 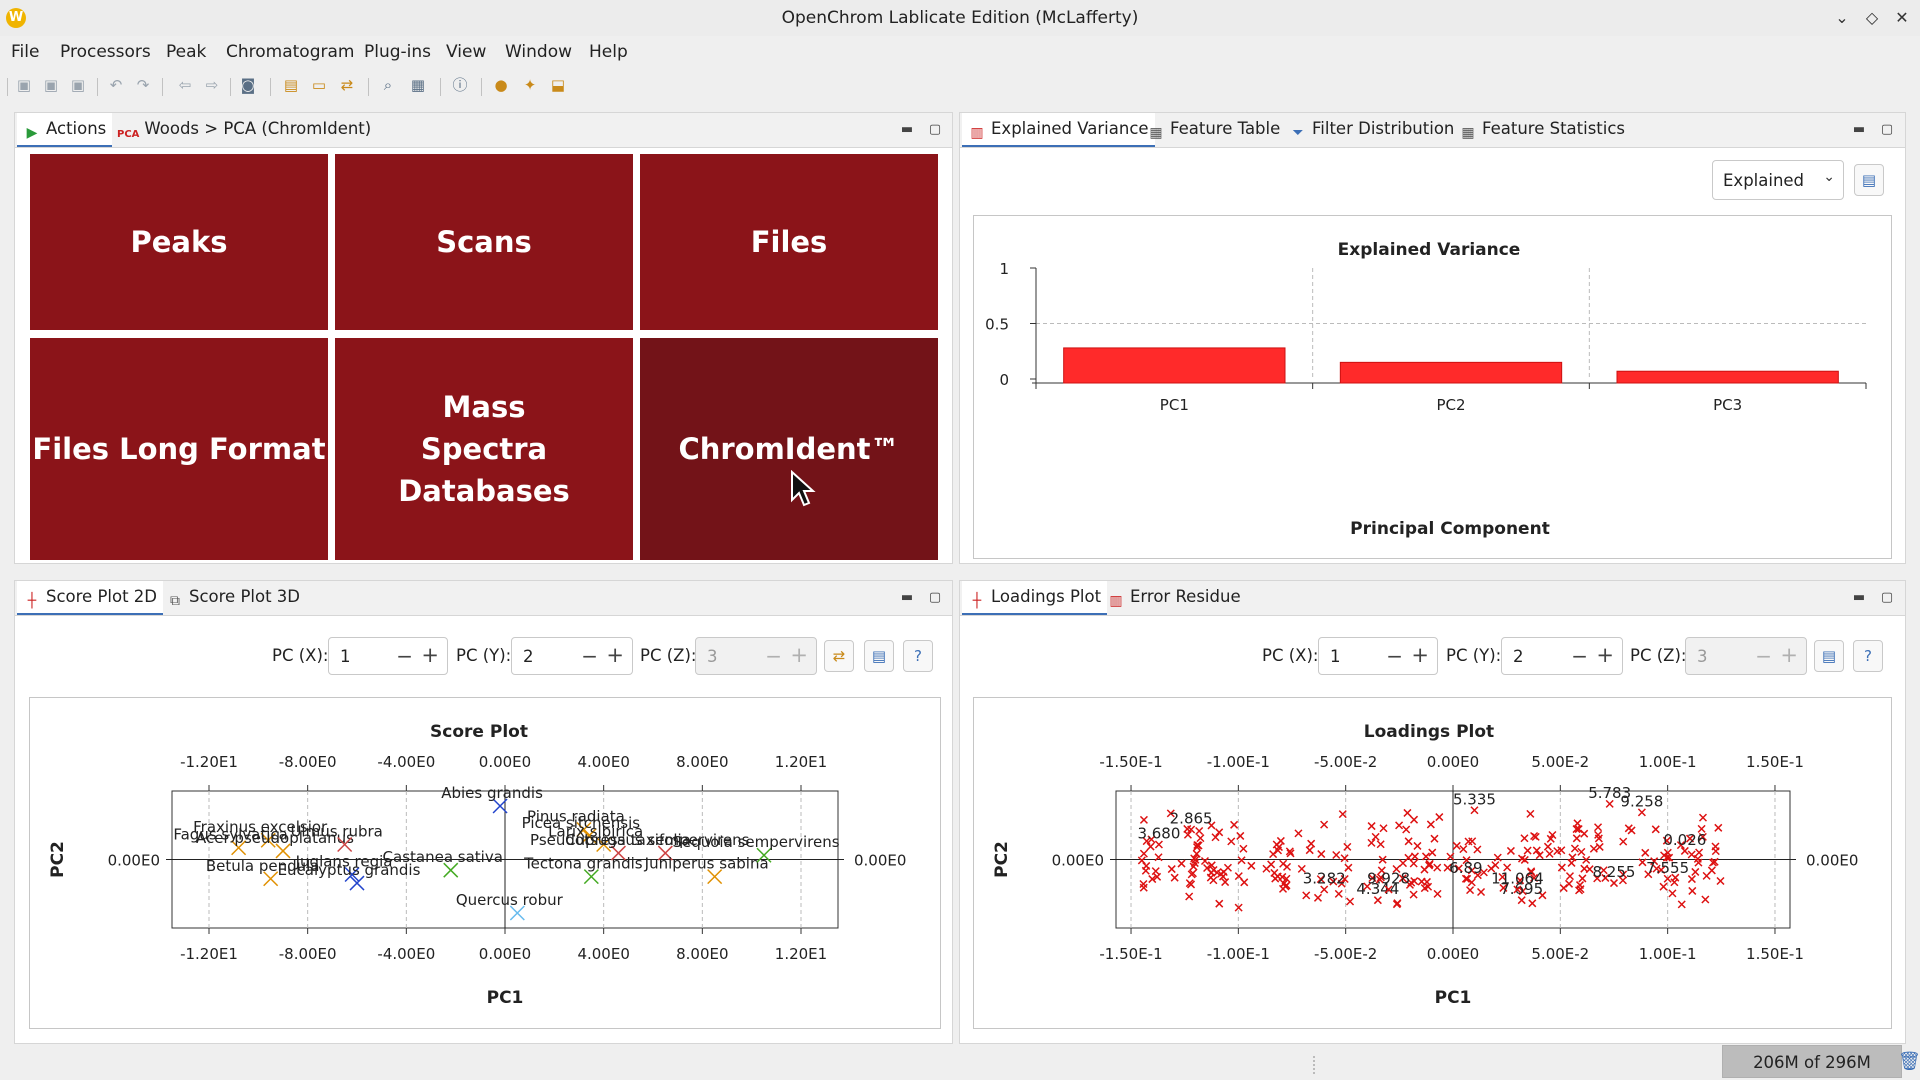 I want to click on menu-plugins: Plug-ins, so click(x=397, y=52).